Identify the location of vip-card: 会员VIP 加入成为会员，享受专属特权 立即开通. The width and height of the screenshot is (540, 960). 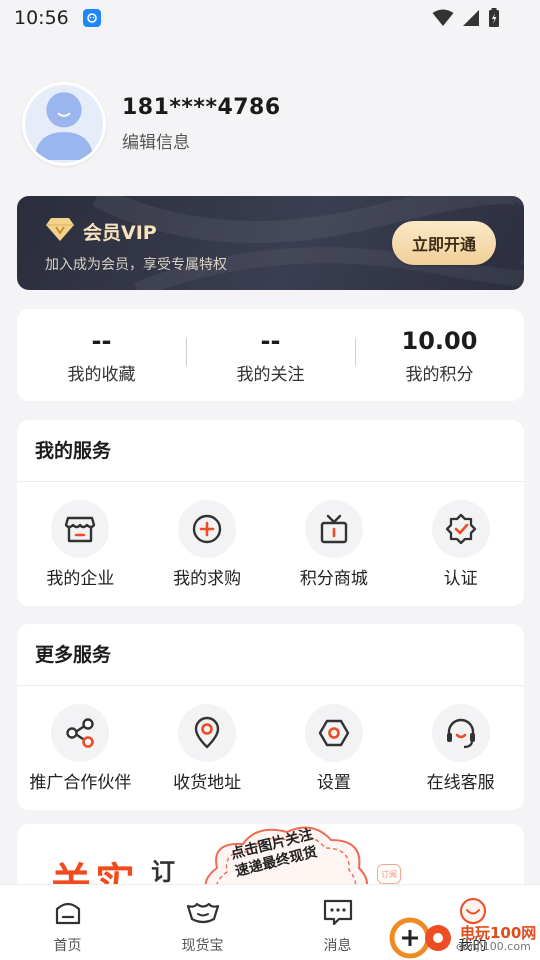
(270, 243).